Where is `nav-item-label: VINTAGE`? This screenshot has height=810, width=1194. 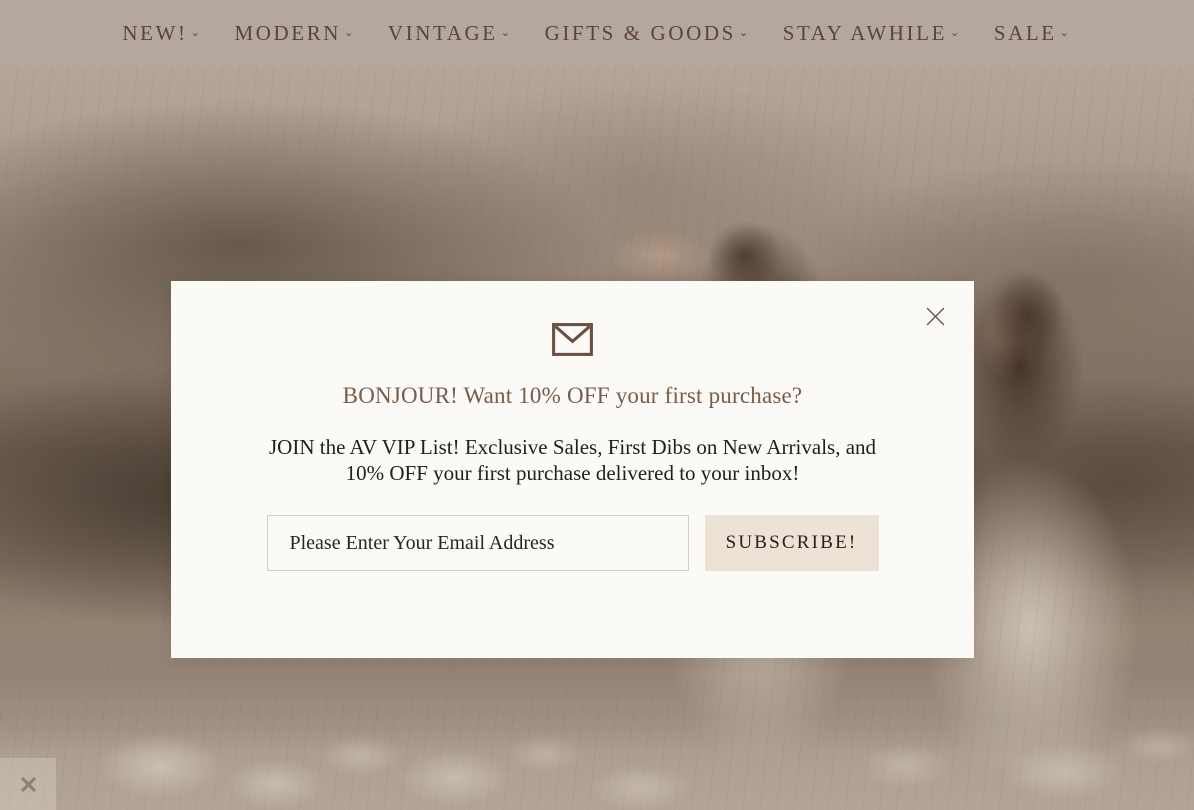 nav-item-label: VINTAGE is located at coordinates (442, 32).